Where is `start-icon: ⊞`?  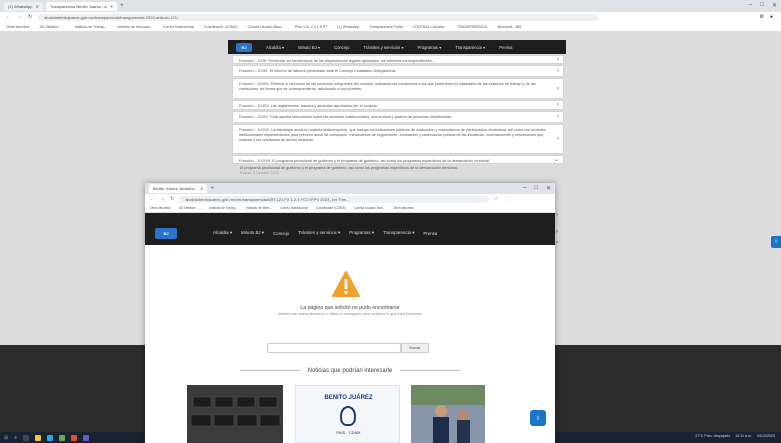
start-icon: ⊞ is located at coordinates (6, 438).